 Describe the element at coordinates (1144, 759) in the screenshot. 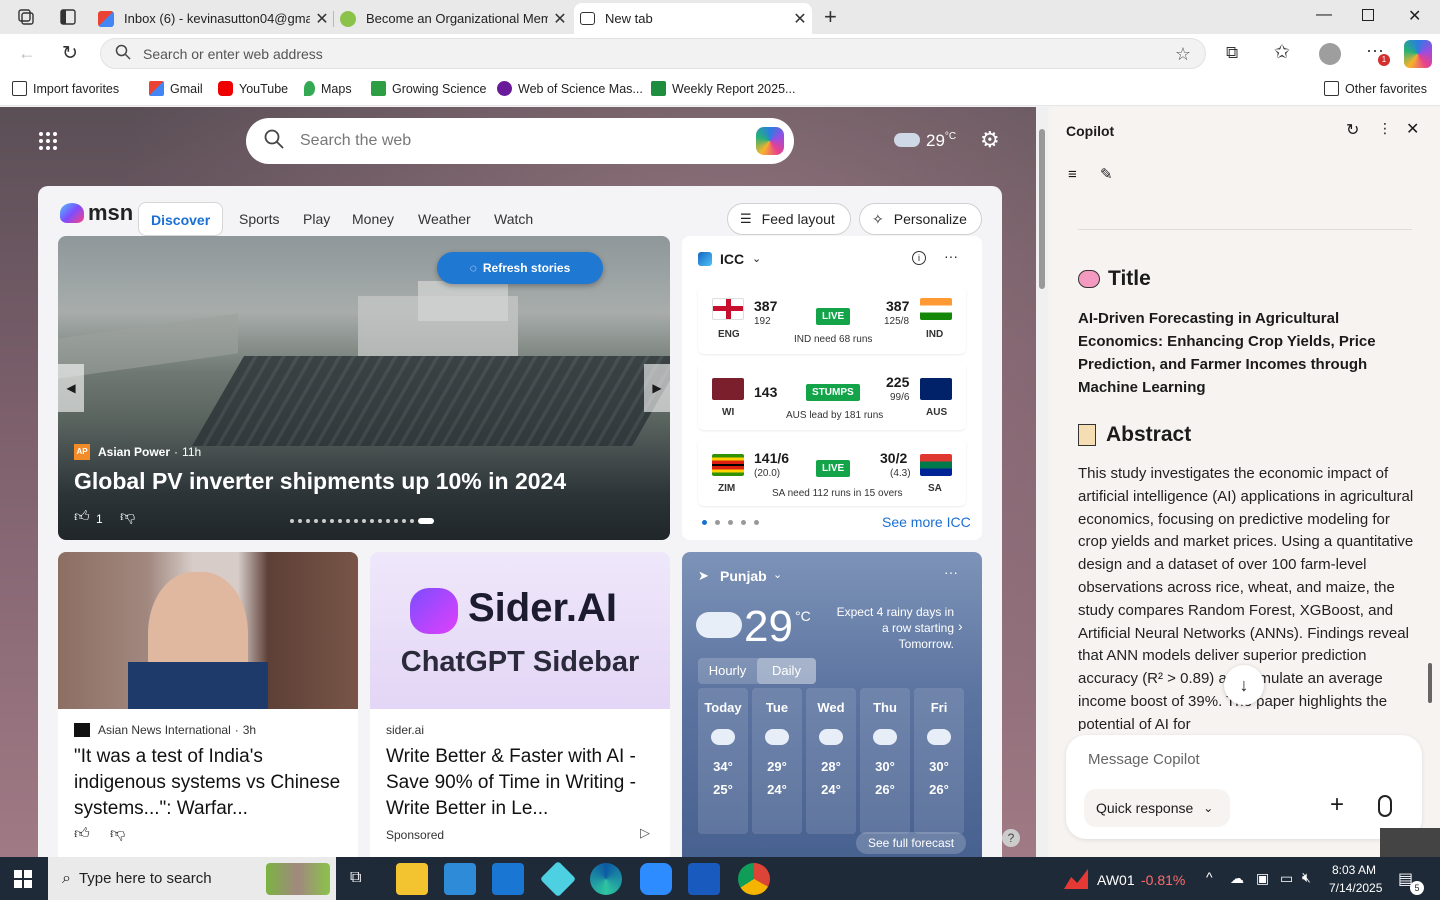

I see `message-input: Message Copilot` at that location.